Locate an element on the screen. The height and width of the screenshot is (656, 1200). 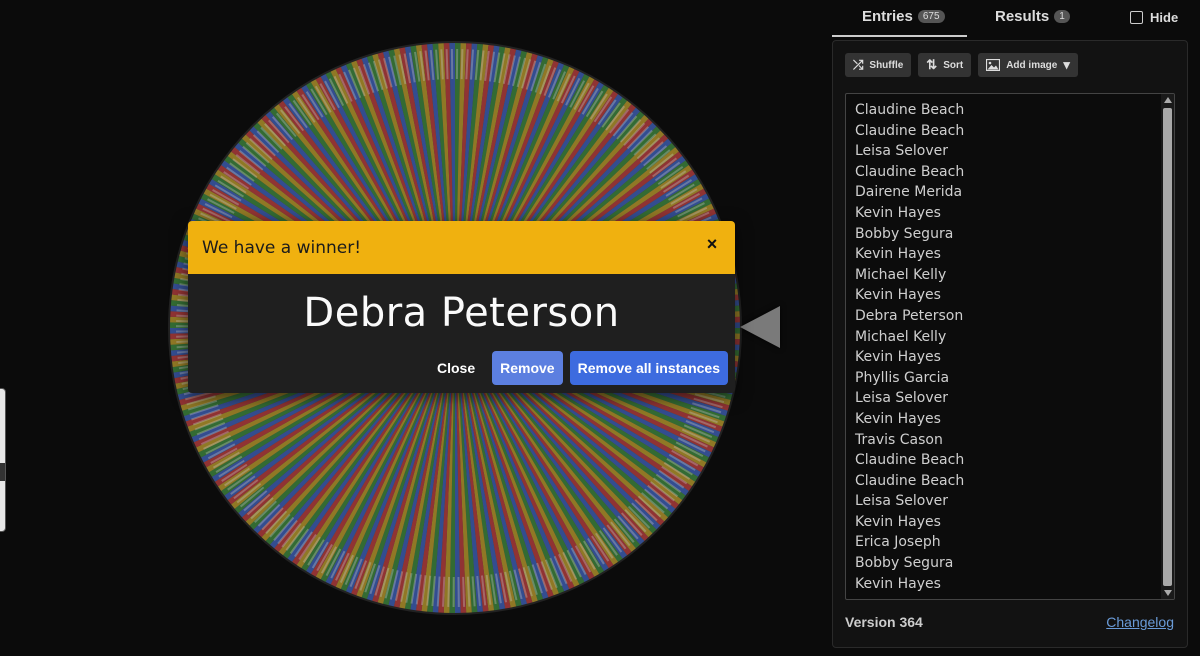
close-button: Close is located at coordinates (456, 368).